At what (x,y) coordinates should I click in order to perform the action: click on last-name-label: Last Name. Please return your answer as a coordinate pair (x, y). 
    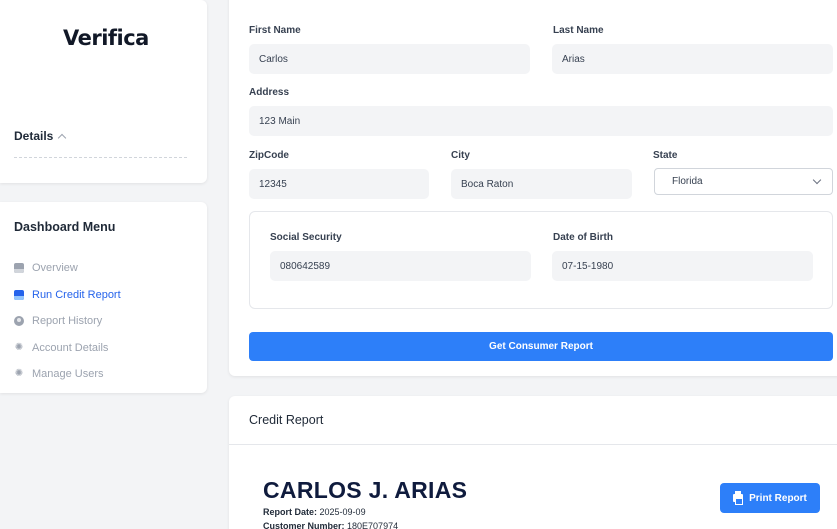
    Looking at the image, I should click on (578, 30).